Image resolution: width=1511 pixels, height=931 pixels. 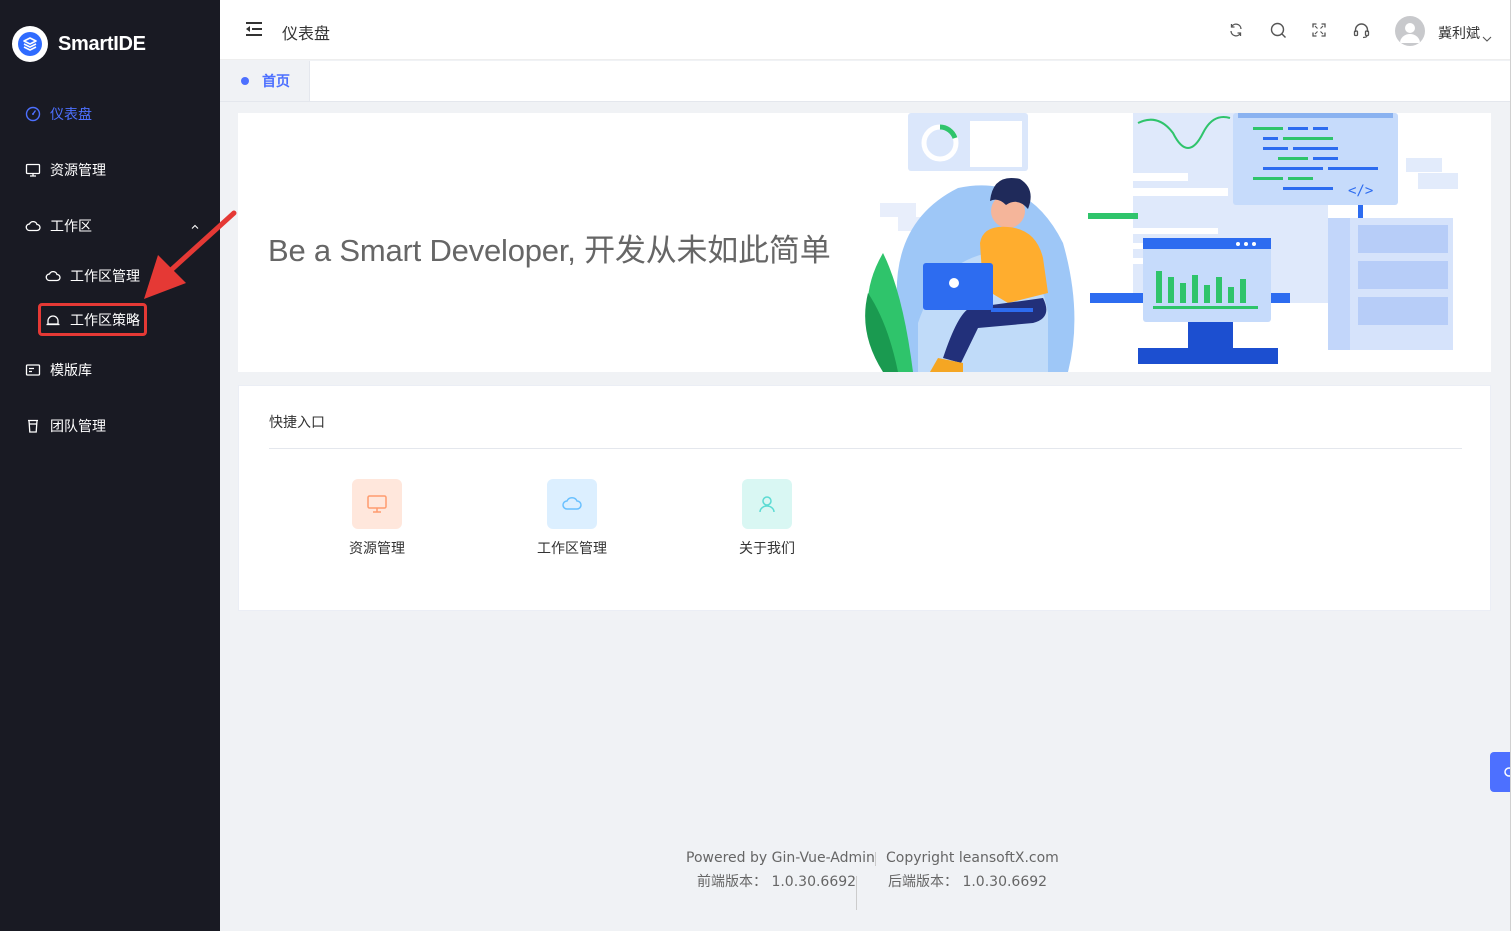 I want to click on settings-drawer-handle, so click(x=1500, y=772).